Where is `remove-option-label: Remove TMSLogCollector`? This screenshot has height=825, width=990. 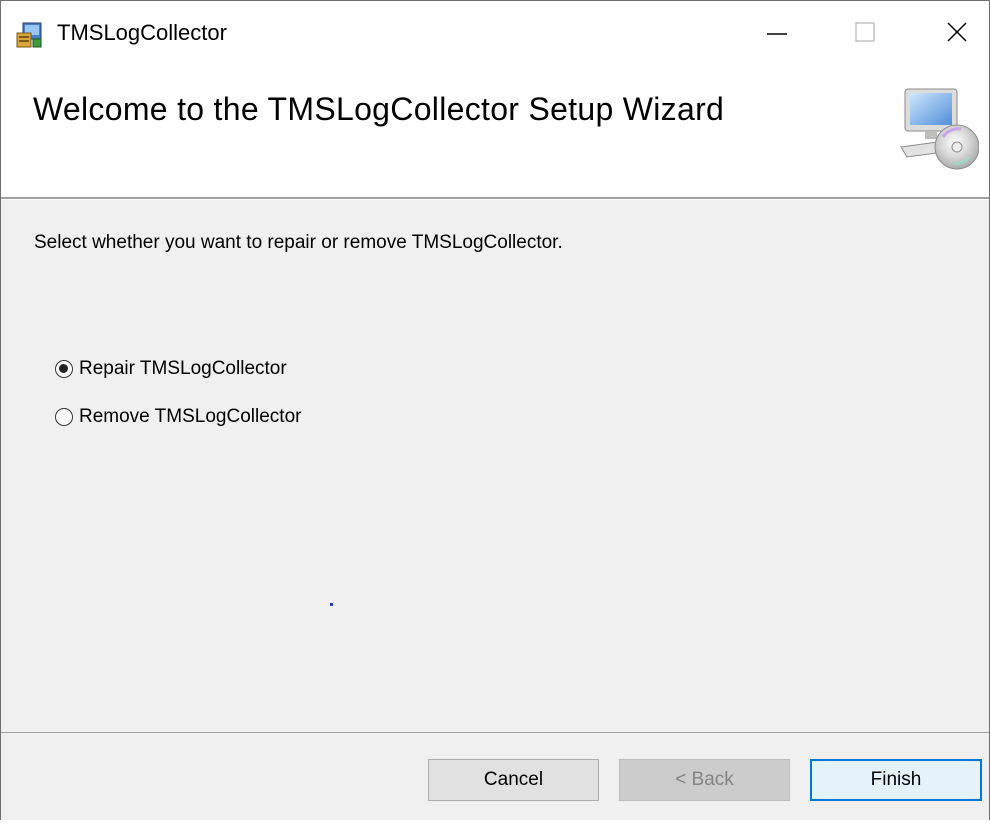
remove-option-label: Remove TMSLogCollector is located at coordinates (190, 417).